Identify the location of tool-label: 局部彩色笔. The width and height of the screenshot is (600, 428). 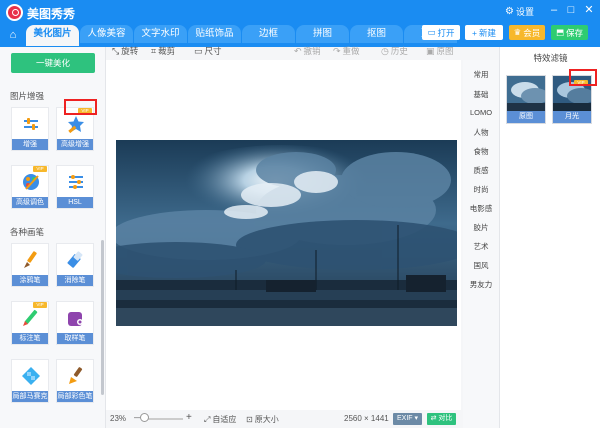
(75, 396).